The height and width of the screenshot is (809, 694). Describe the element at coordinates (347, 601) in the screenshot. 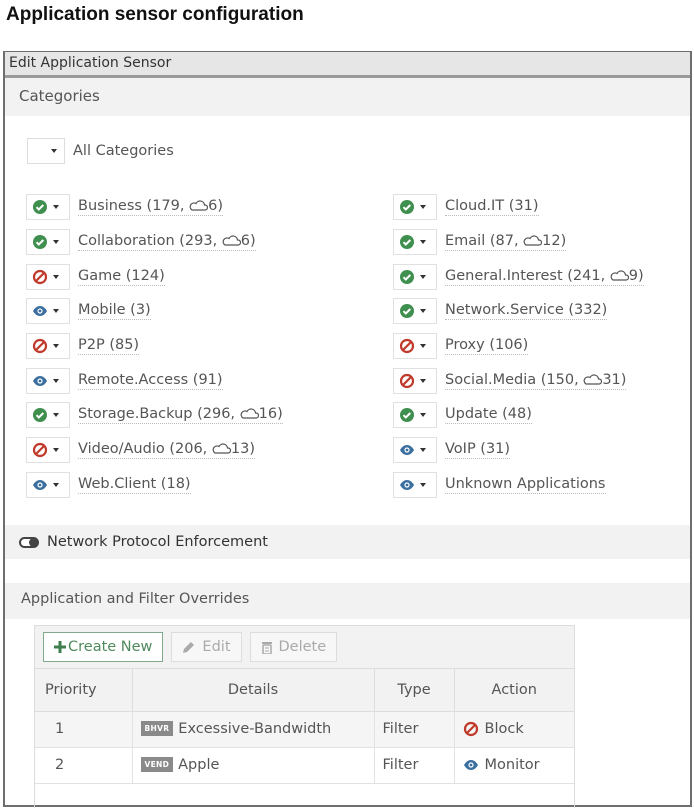

I see `overrides-heading: Application and Filter Overrides` at that location.